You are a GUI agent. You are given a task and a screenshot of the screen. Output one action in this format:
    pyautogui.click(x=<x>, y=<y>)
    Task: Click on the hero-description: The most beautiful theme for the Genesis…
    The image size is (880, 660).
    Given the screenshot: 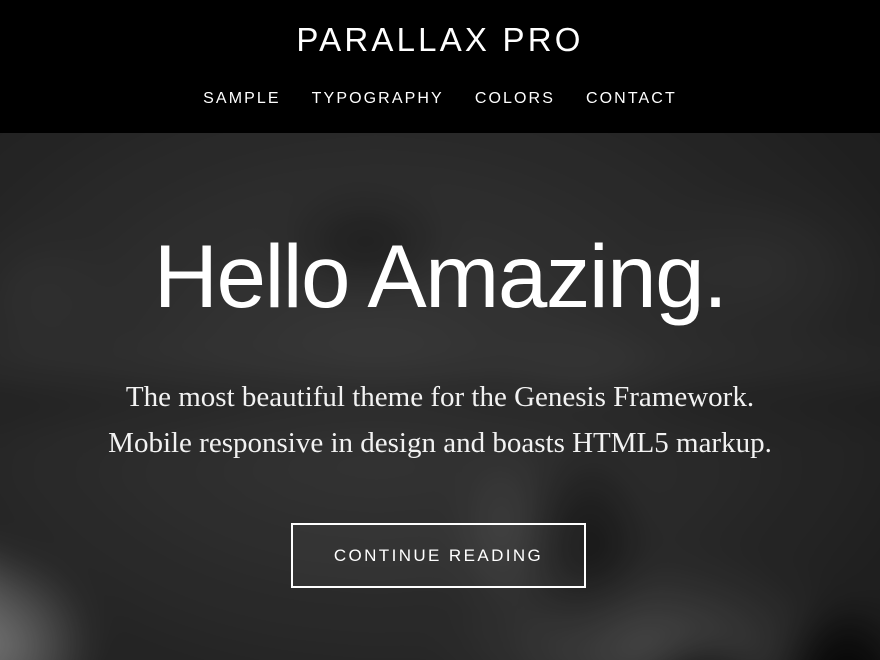 What is the action you would take?
    pyautogui.click(x=440, y=420)
    